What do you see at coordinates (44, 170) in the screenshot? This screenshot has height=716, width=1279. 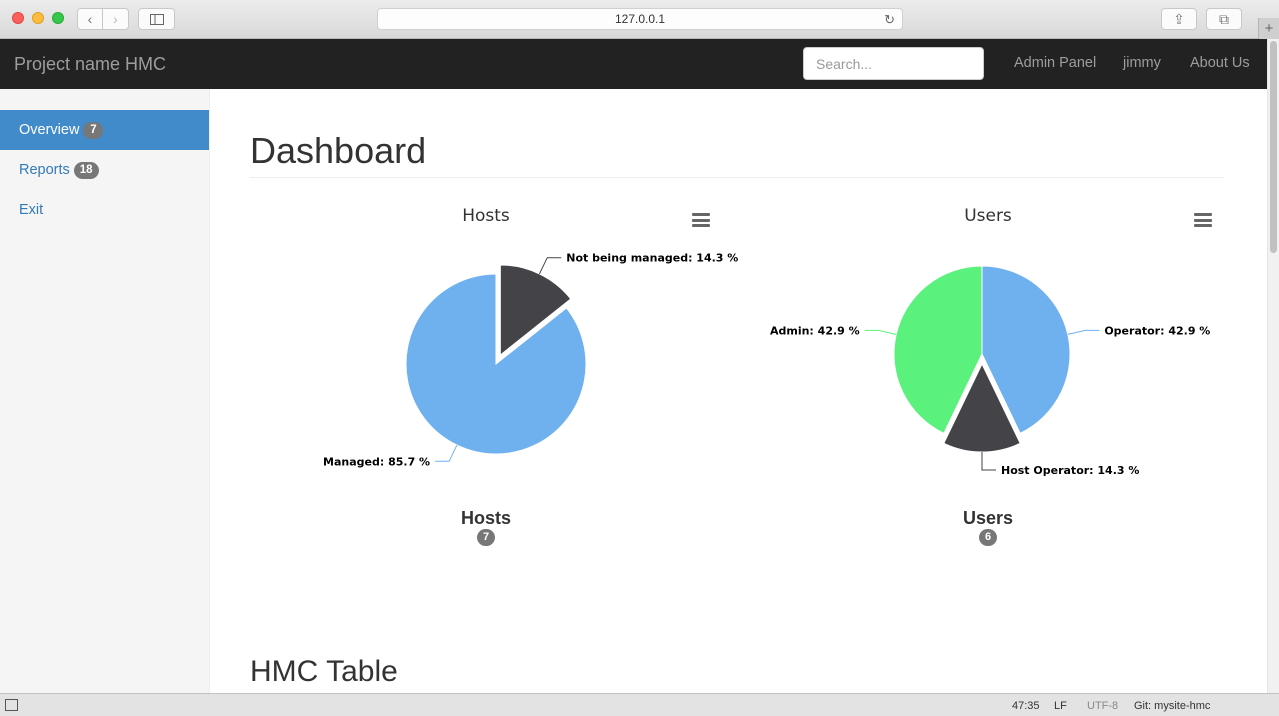 I see `sidebar-item-label: Reports` at bounding box center [44, 170].